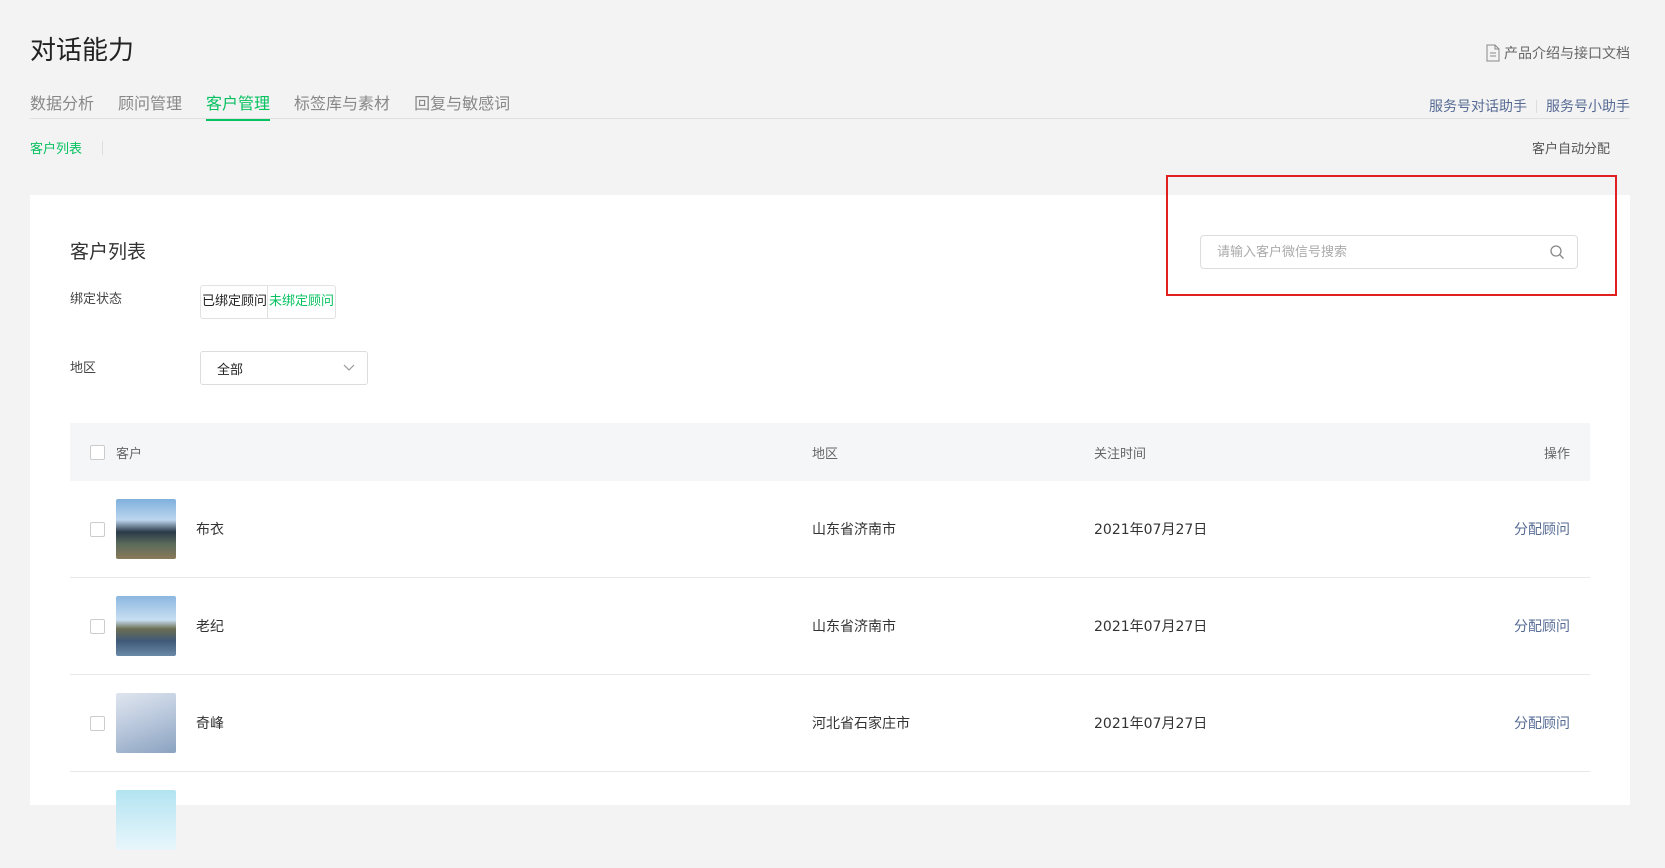  What do you see at coordinates (238, 105) in the screenshot?
I see `tab-customer-management: 客户管理` at bounding box center [238, 105].